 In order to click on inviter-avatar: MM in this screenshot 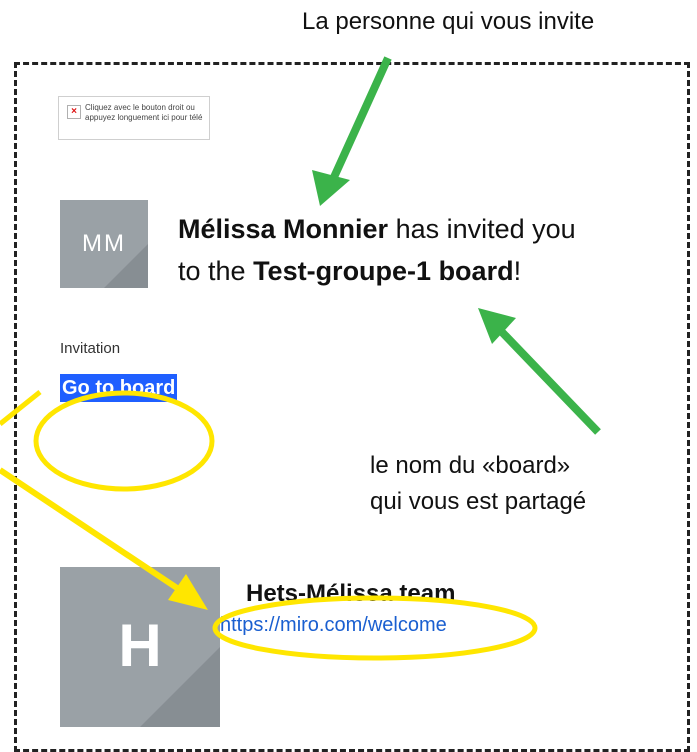, I will do `click(104, 244)`.